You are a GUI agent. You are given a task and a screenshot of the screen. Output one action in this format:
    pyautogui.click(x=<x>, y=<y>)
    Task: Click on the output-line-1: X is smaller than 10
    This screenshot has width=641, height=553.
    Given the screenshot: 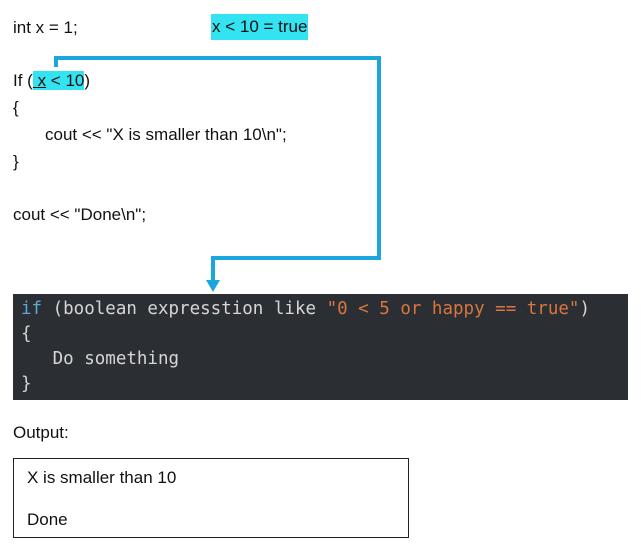 What is the action you would take?
    pyautogui.click(x=102, y=477)
    